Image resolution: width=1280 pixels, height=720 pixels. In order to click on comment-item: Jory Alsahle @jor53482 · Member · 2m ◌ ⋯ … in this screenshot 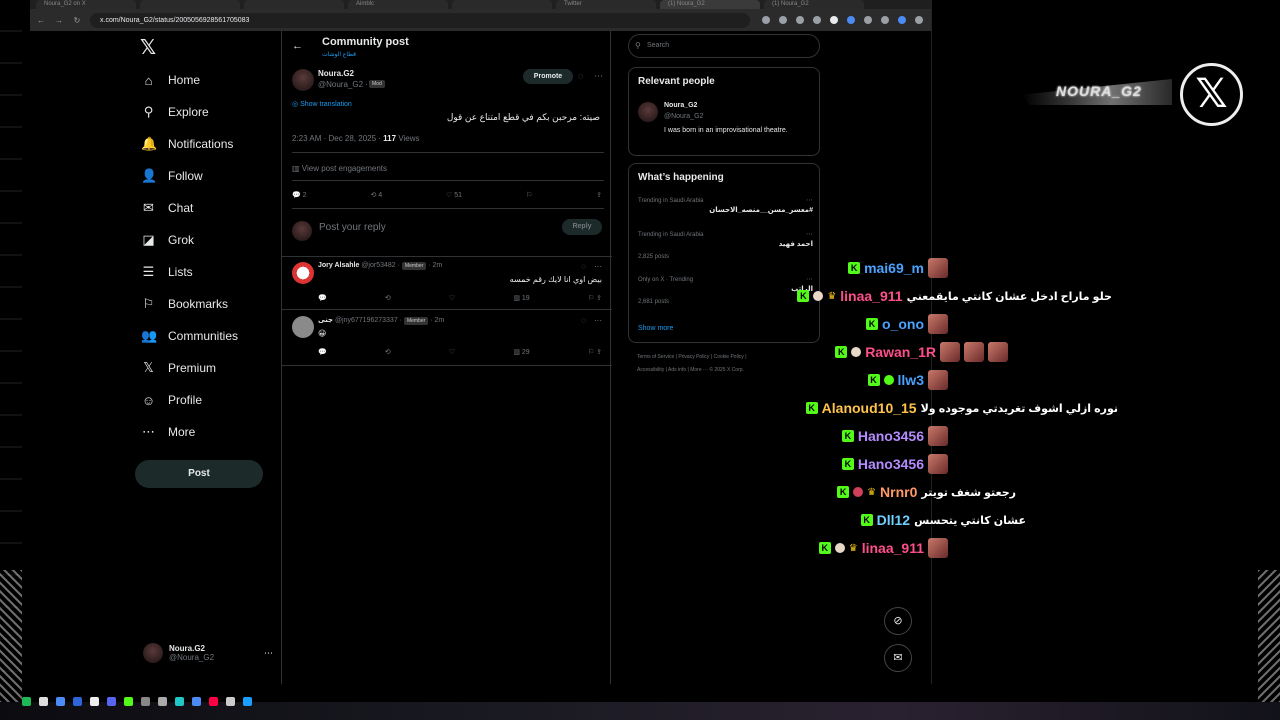, I will do `click(447, 284)`.